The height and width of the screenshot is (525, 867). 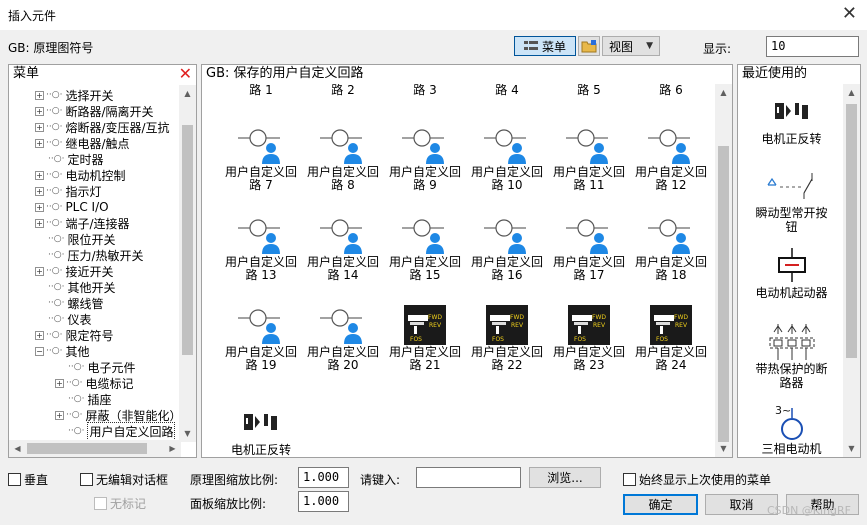 I want to click on recent-item: 带热保护的断 路器, so click(x=791, y=356).